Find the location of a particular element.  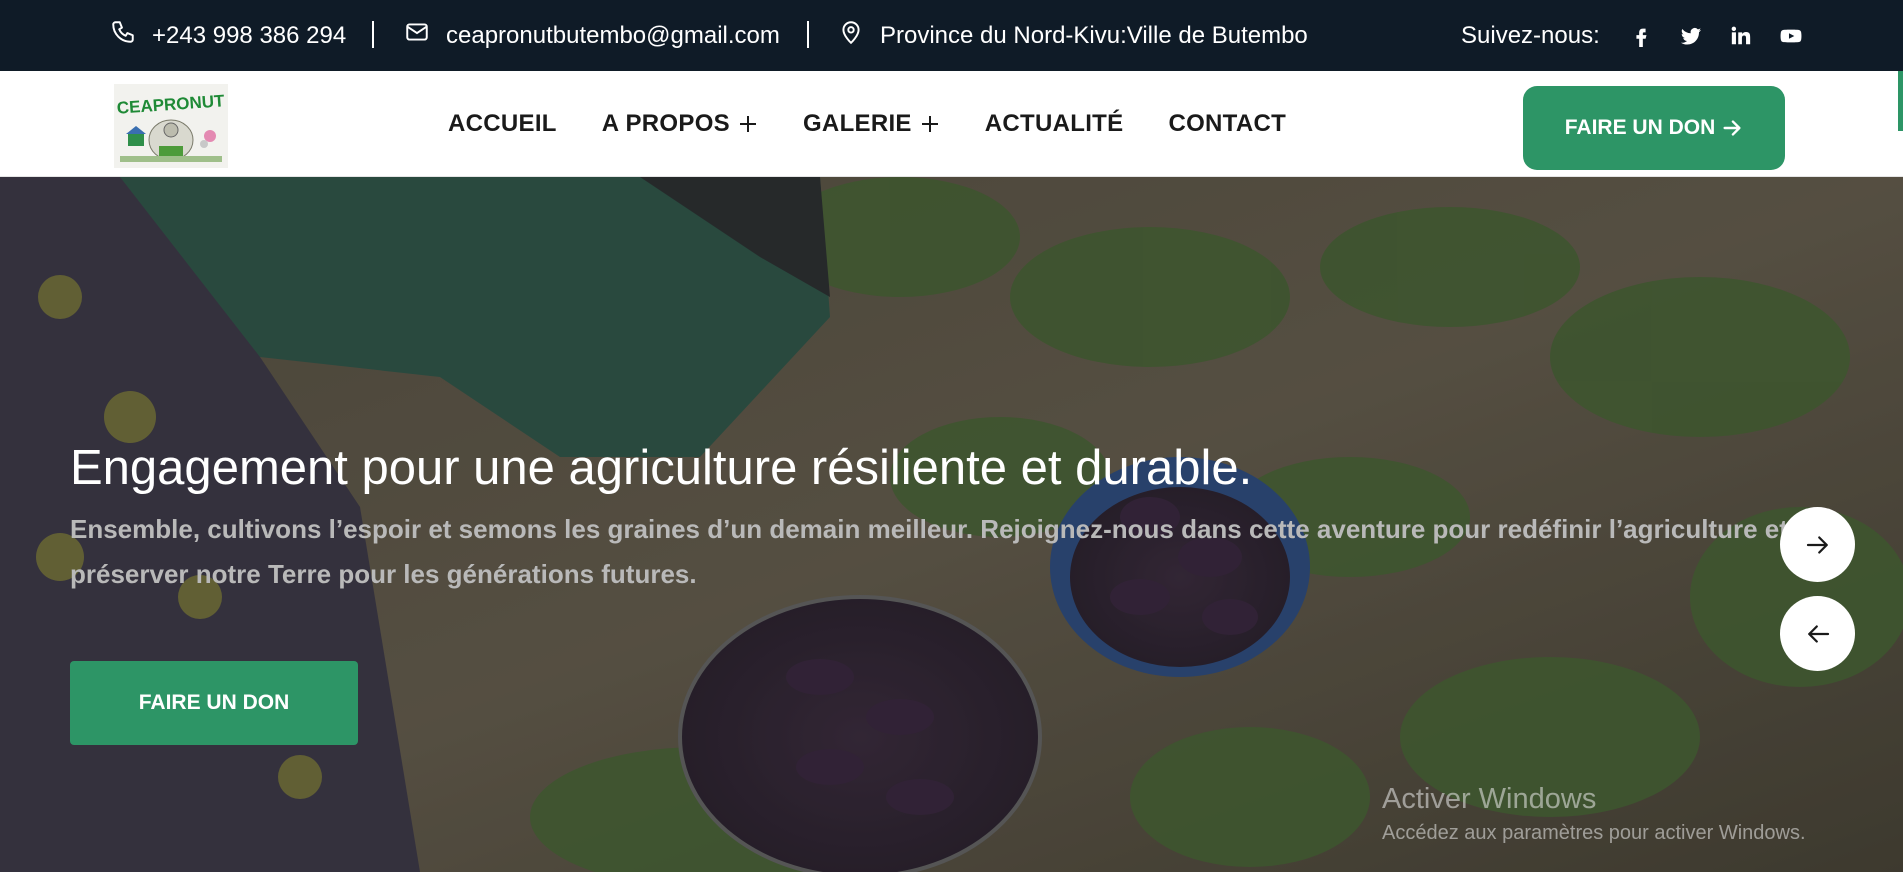

nav-label: ACTUALITÉ is located at coordinates (1054, 123).